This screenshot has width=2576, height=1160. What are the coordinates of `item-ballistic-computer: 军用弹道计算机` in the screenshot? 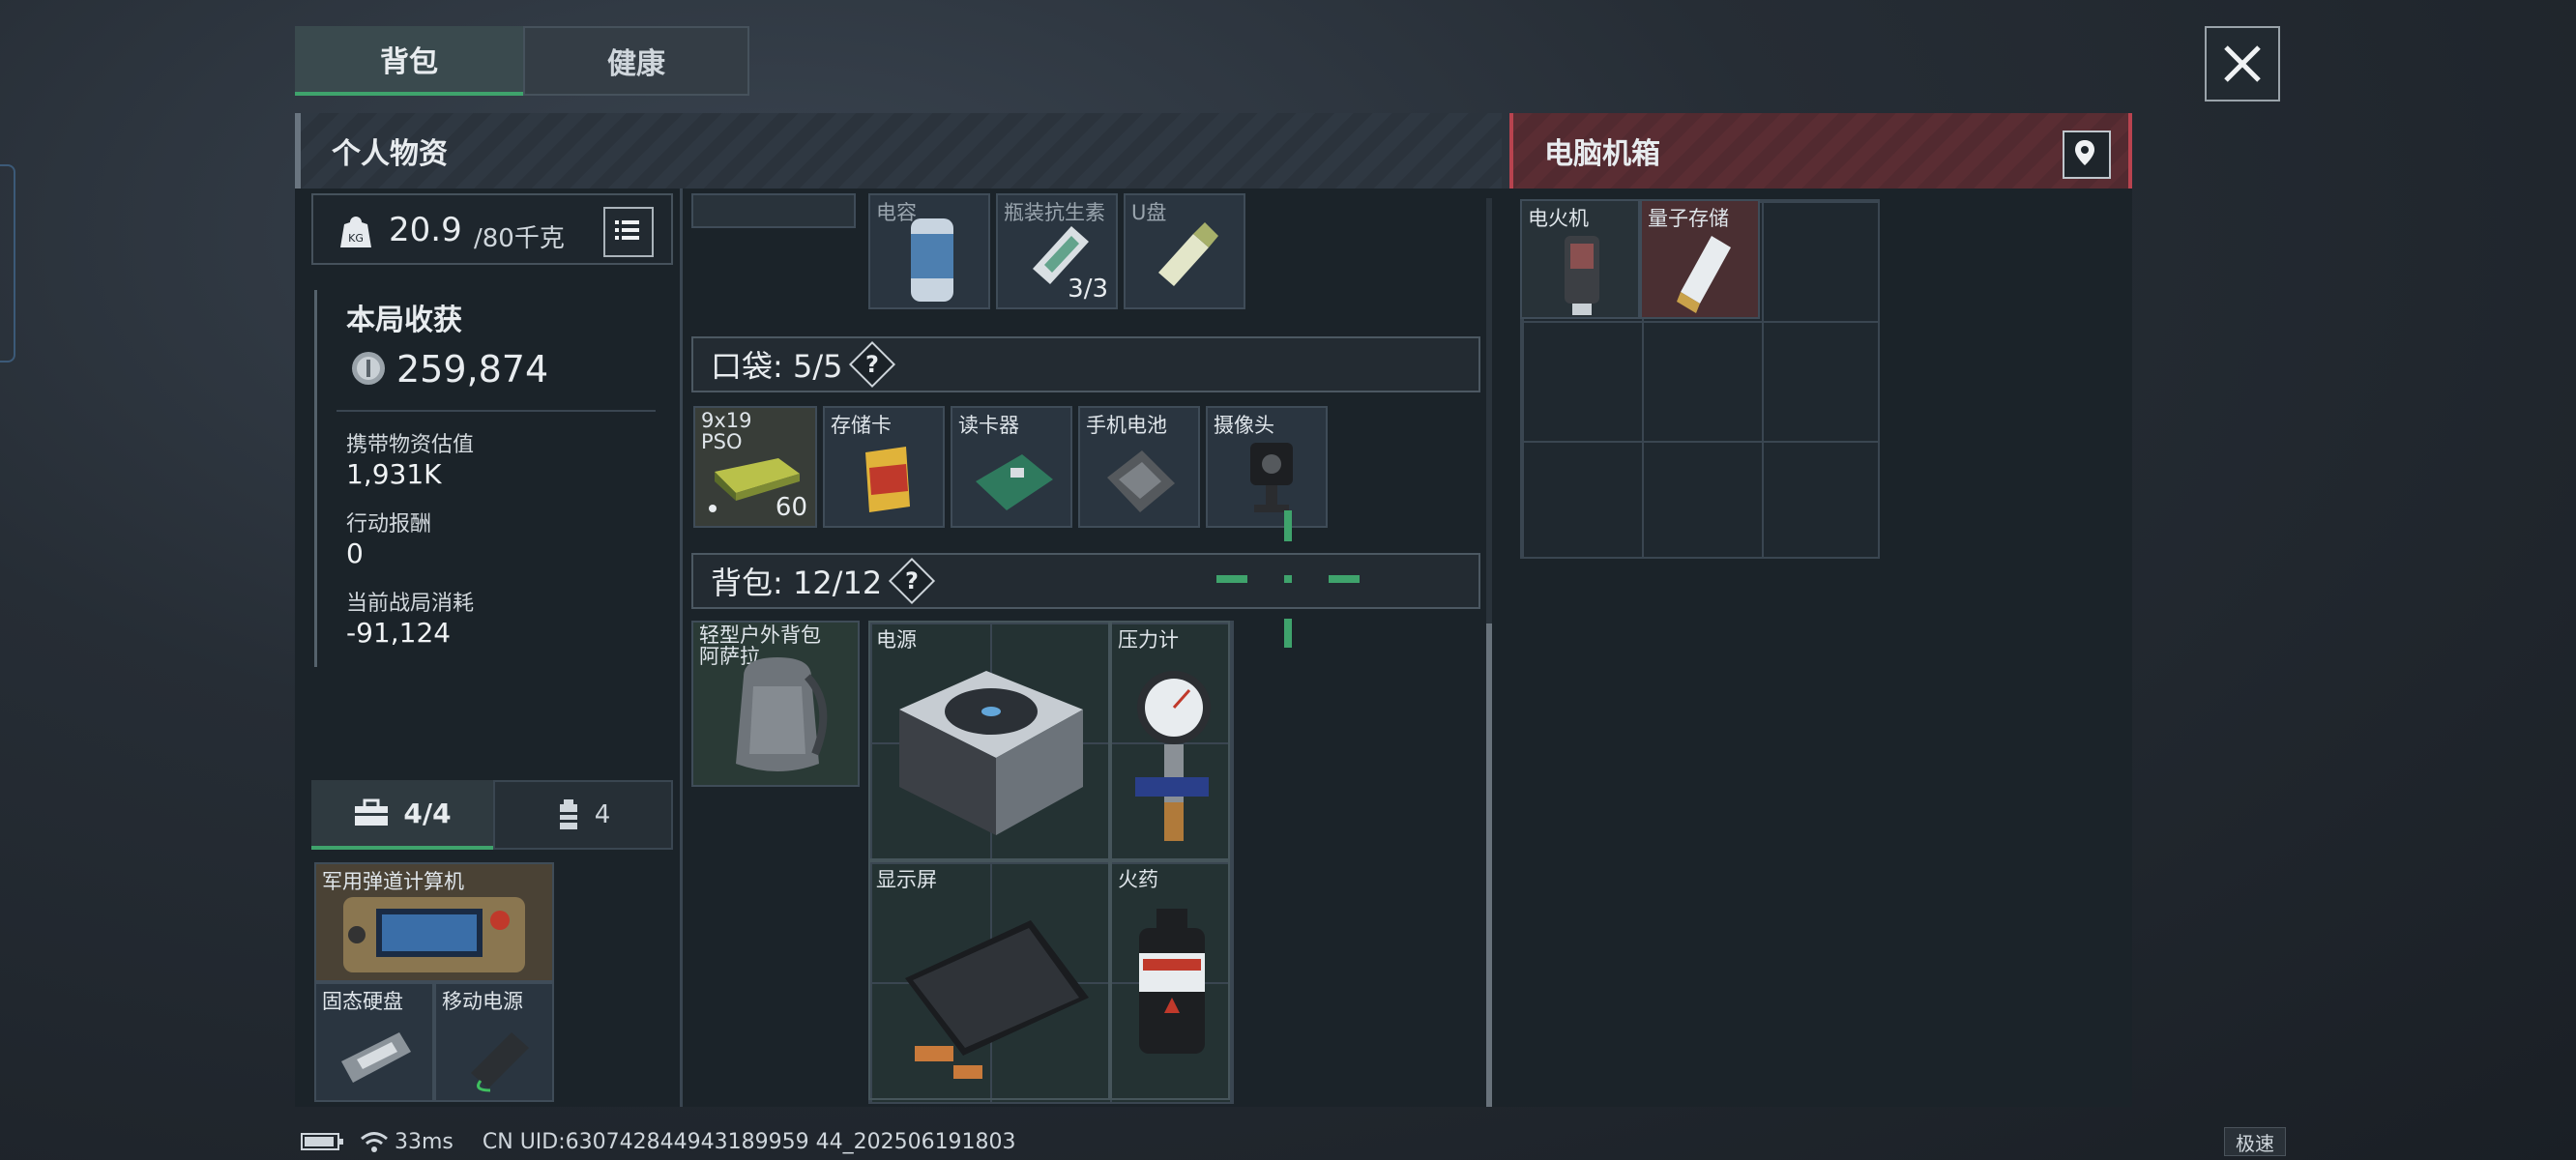 It's located at (434, 922).